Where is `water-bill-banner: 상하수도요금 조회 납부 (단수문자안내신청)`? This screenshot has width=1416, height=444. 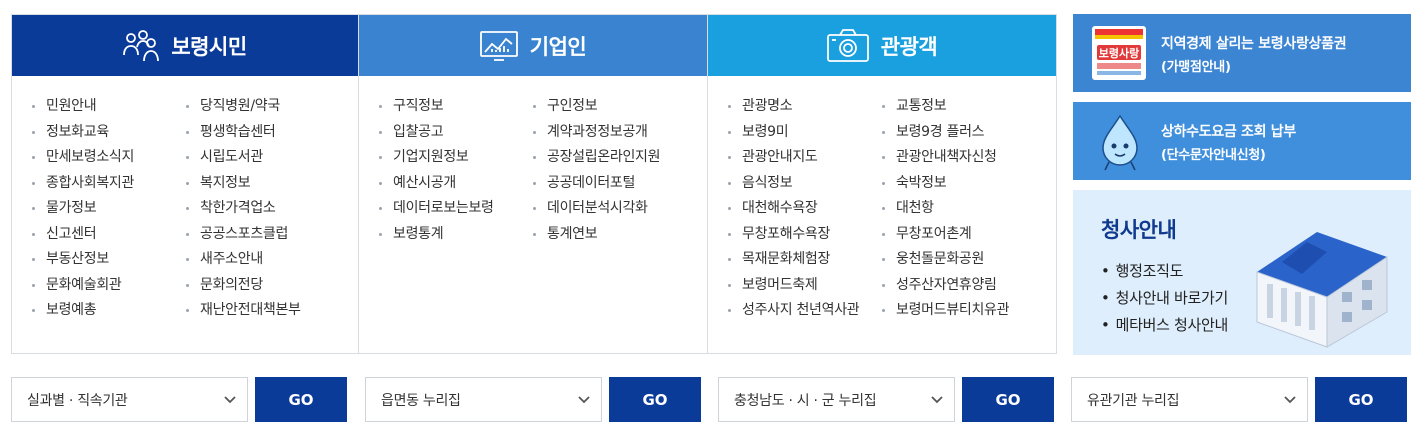
water-bill-banner: 상하수도요금 조회 납부 (단수문자안내신청) is located at coordinates (1242, 141).